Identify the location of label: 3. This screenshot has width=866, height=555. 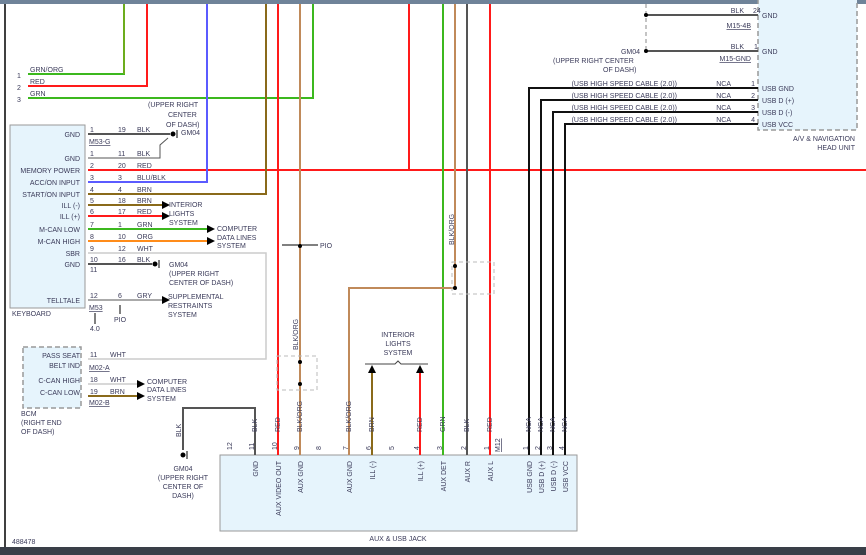
(753, 108).